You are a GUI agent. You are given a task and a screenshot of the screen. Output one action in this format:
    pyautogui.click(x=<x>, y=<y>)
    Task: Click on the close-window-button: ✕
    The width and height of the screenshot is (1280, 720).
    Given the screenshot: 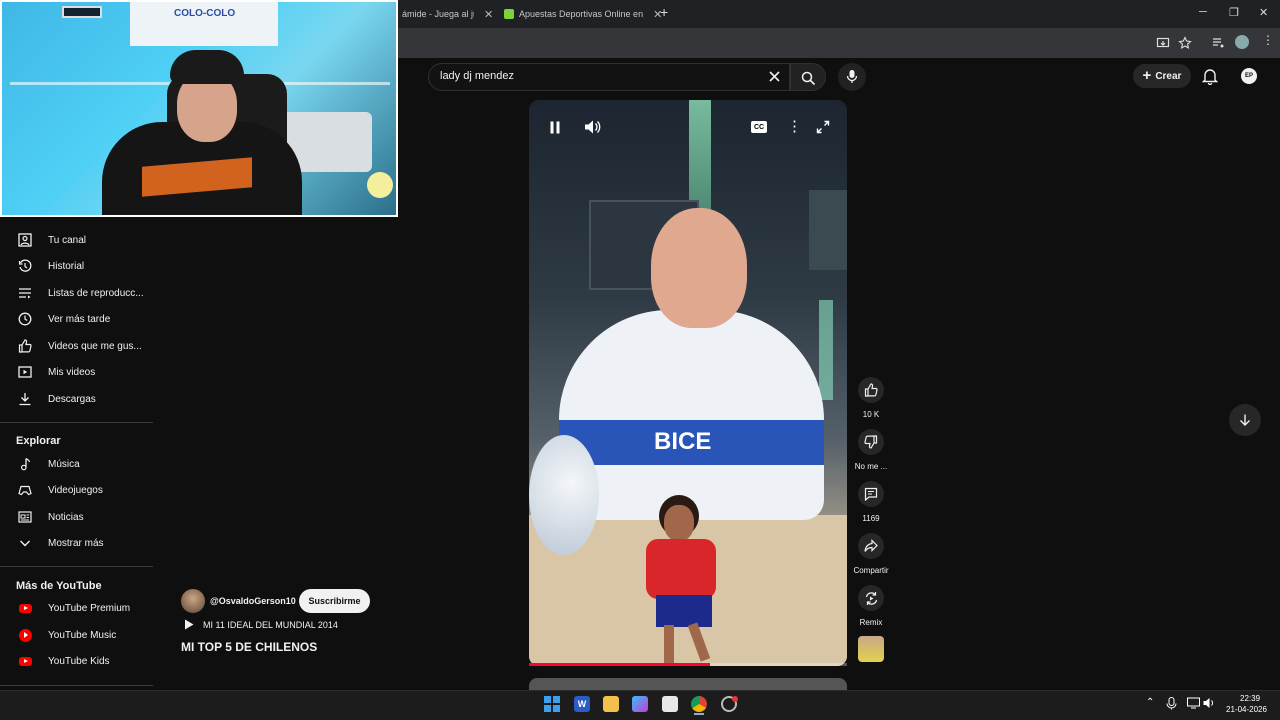 What is the action you would take?
    pyautogui.click(x=1263, y=12)
    